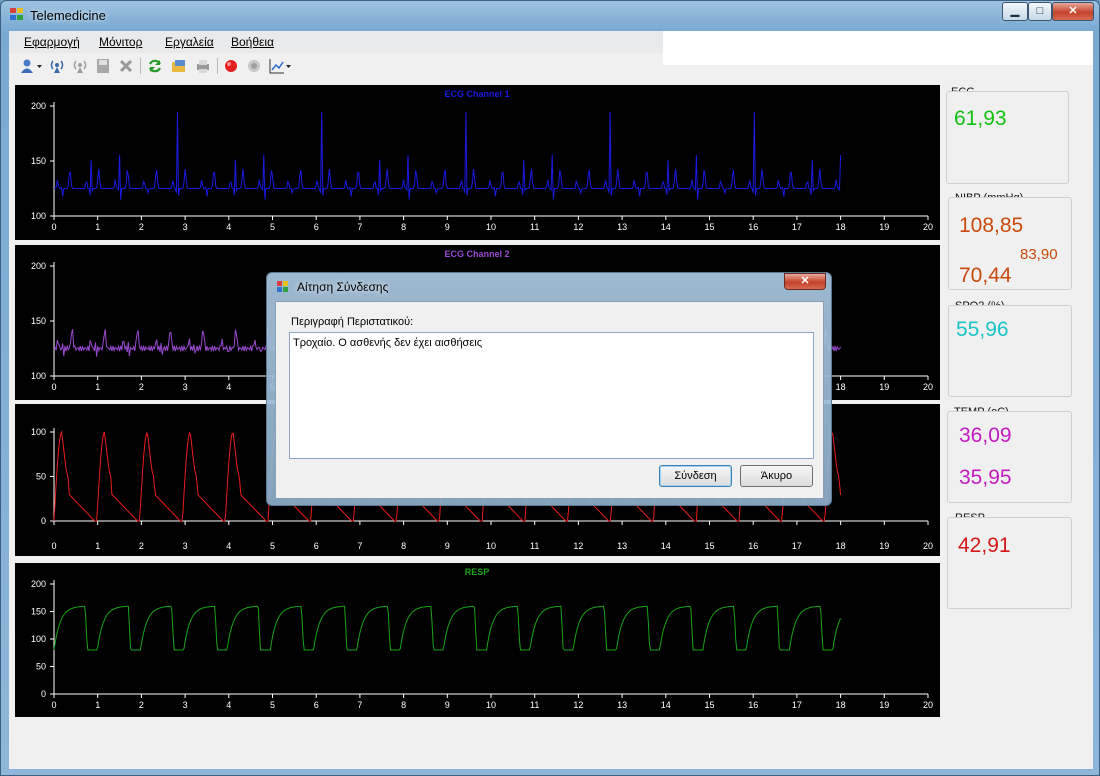 The width and height of the screenshot is (1100, 776). What do you see at coordinates (985, 477) in the screenshot?
I see `temp-value-2: 35,95` at bounding box center [985, 477].